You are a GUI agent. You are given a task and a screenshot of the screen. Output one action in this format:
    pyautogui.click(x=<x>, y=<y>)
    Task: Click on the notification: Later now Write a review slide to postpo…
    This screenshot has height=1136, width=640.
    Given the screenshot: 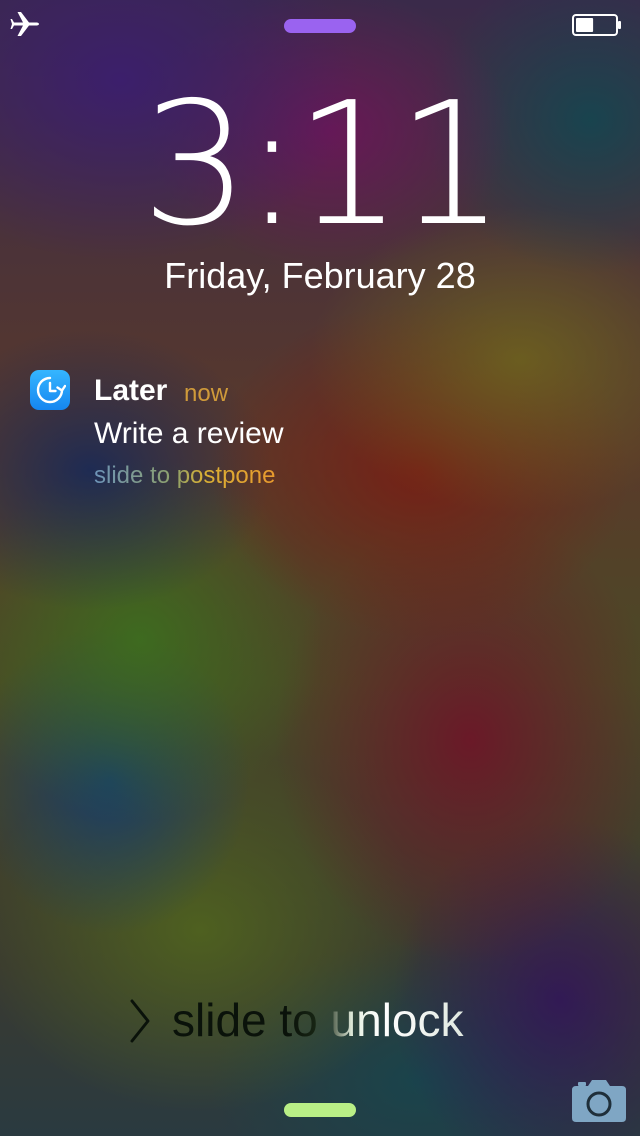 What is the action you would take?
    pyautogui.click(x=320, y=433)
    